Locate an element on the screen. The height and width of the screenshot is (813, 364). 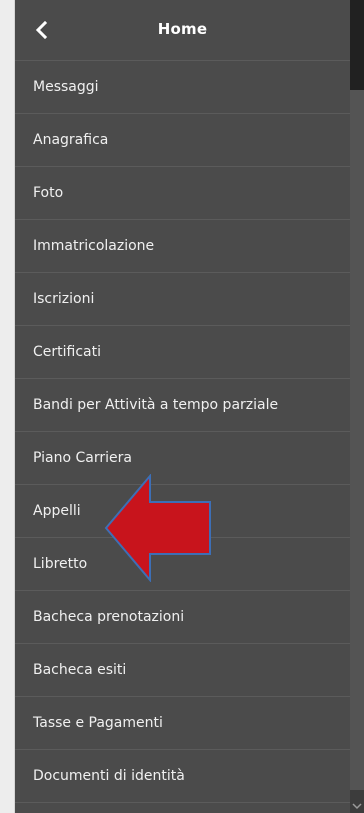
scrollbar-thumb is located at coordinates (357, 440).